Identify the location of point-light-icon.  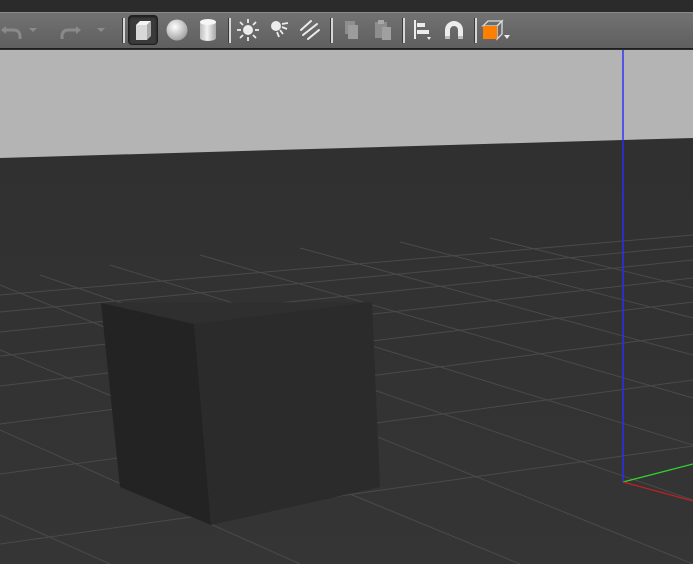
(248, 30).